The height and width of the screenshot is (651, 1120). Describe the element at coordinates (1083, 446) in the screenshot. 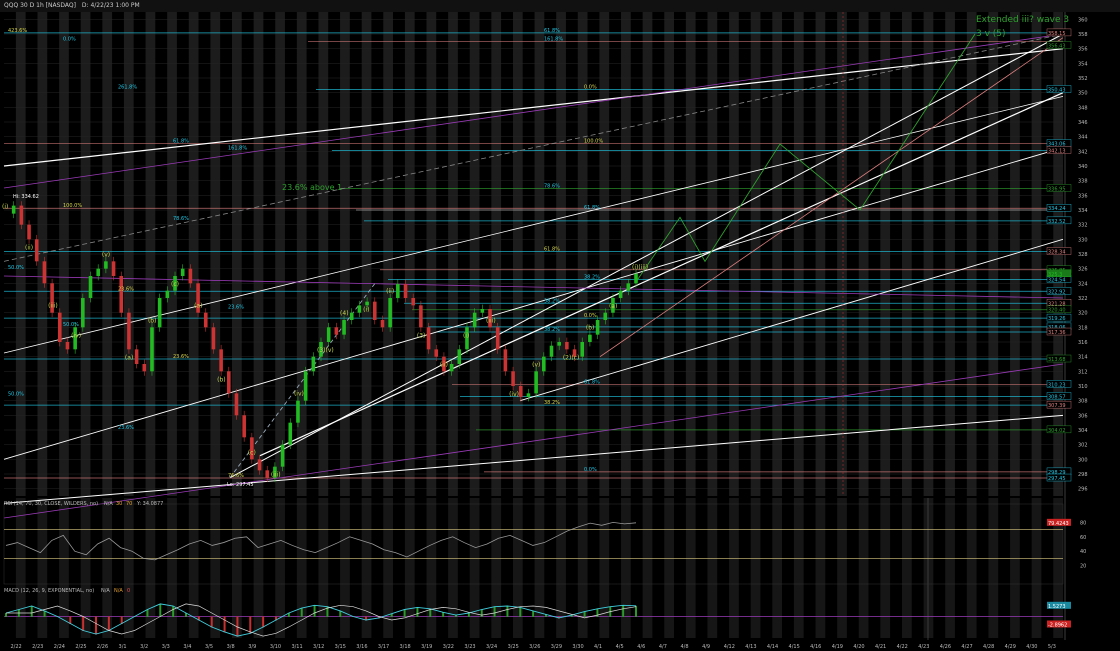

I see `price-tick: 302` at that location.